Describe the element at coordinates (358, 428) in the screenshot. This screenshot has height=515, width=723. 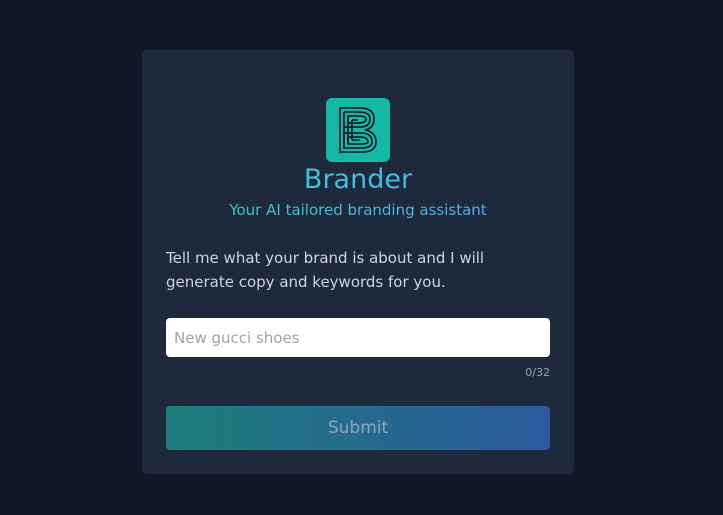
I see `submit-button: Submit` at that location.